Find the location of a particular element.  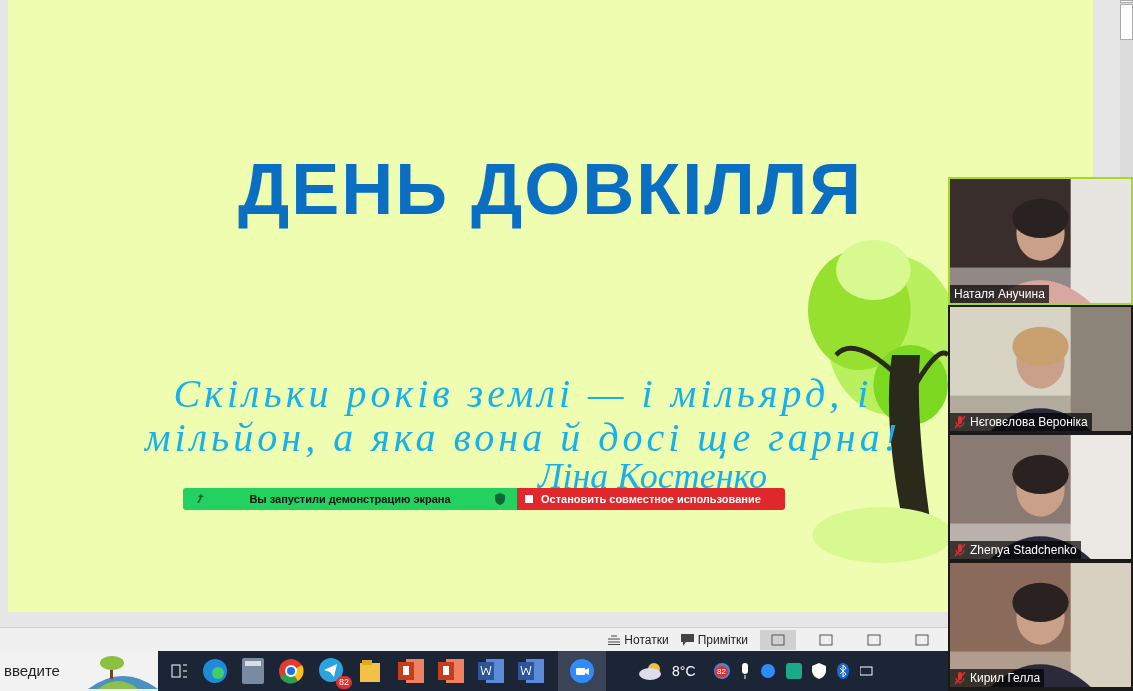

arrow-icon is located at coordinates (200, 499).